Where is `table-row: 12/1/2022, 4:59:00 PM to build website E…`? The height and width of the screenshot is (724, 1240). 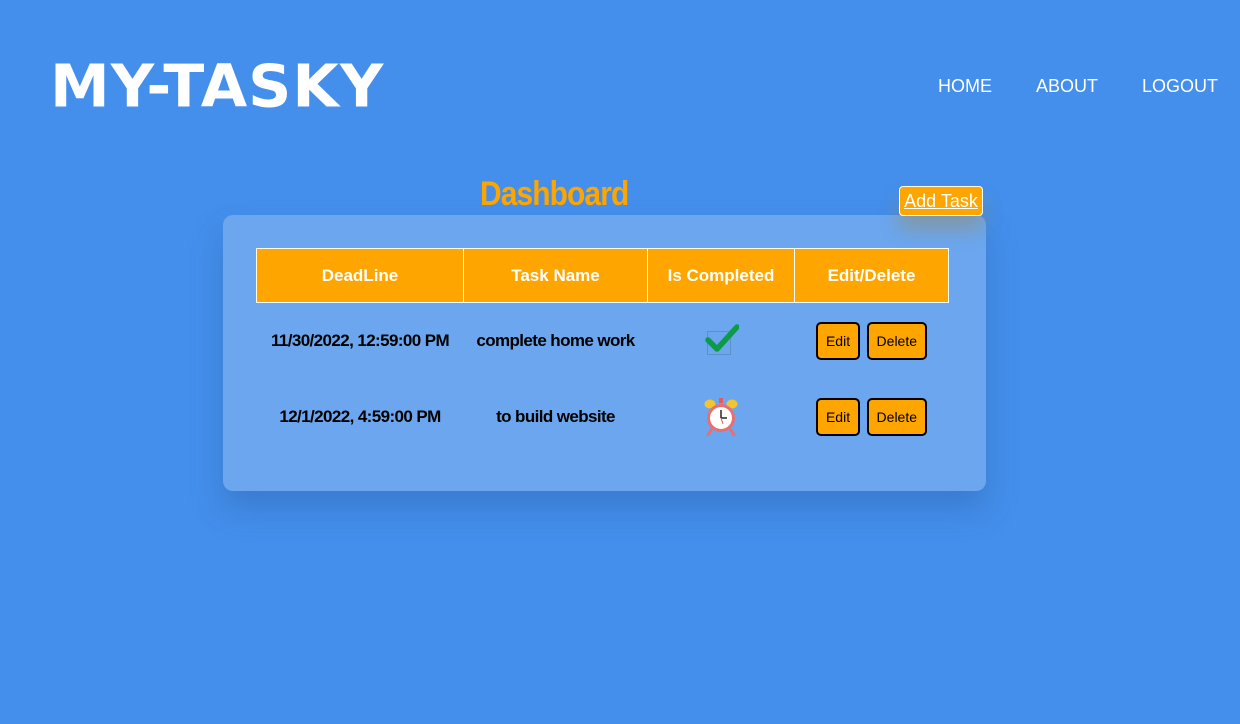
table-row: 12/1/2022, 4:59:00 PM to build website E… is located at coordinates (603, 417).